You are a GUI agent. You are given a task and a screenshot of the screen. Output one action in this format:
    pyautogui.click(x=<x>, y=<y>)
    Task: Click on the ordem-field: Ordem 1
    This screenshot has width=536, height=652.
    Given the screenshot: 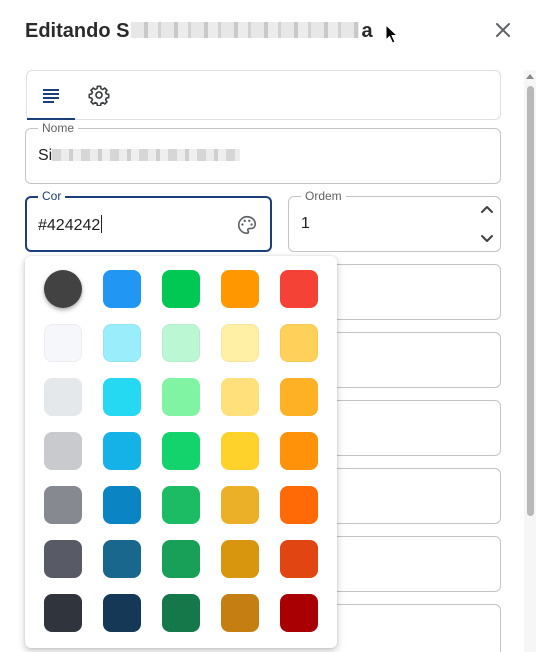 What is the action you would take?
    pyautogui.click(x=394, y=220)
    